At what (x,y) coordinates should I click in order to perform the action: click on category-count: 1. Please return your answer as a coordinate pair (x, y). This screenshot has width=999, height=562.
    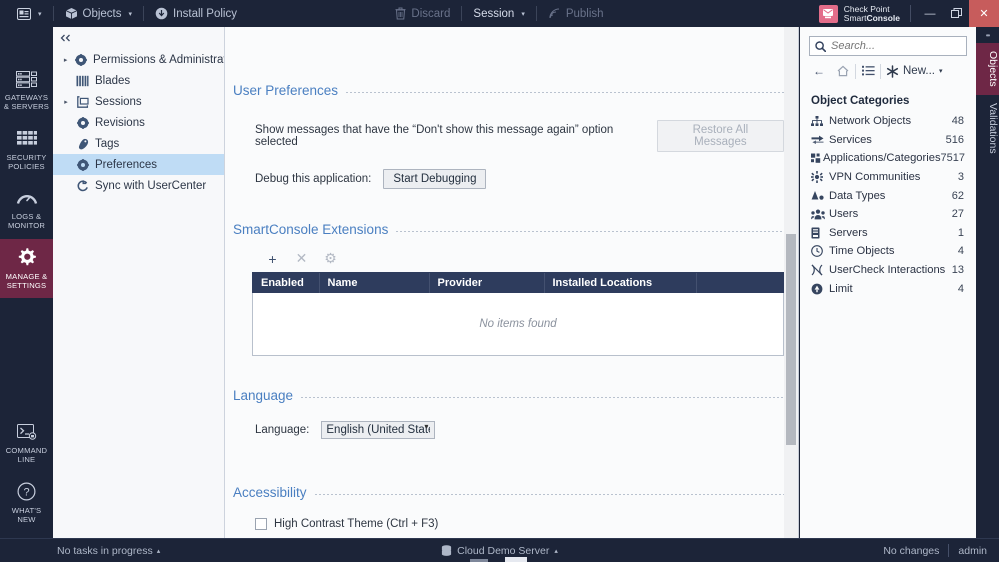
    Looking at the image, I should click on (960, 232).